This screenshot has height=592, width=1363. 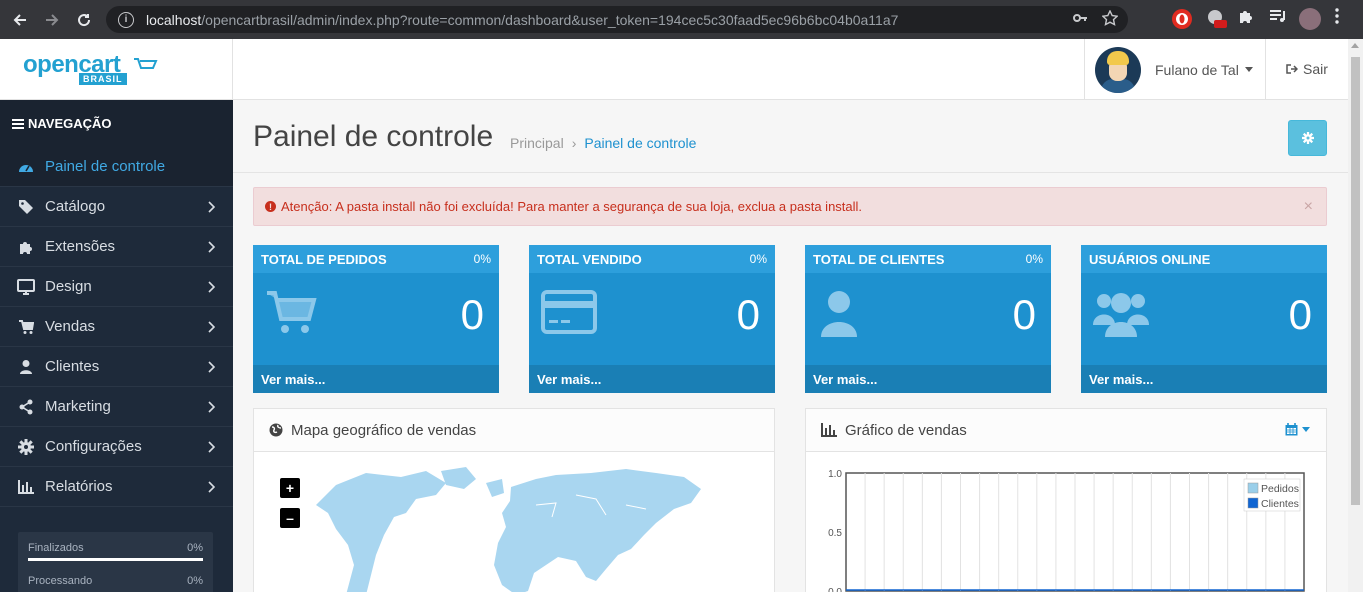 What do you see at coordinates (537, 143) in the screenshot?
I see `breadcrumb-home: Principal` at bounding box center [537, 143].